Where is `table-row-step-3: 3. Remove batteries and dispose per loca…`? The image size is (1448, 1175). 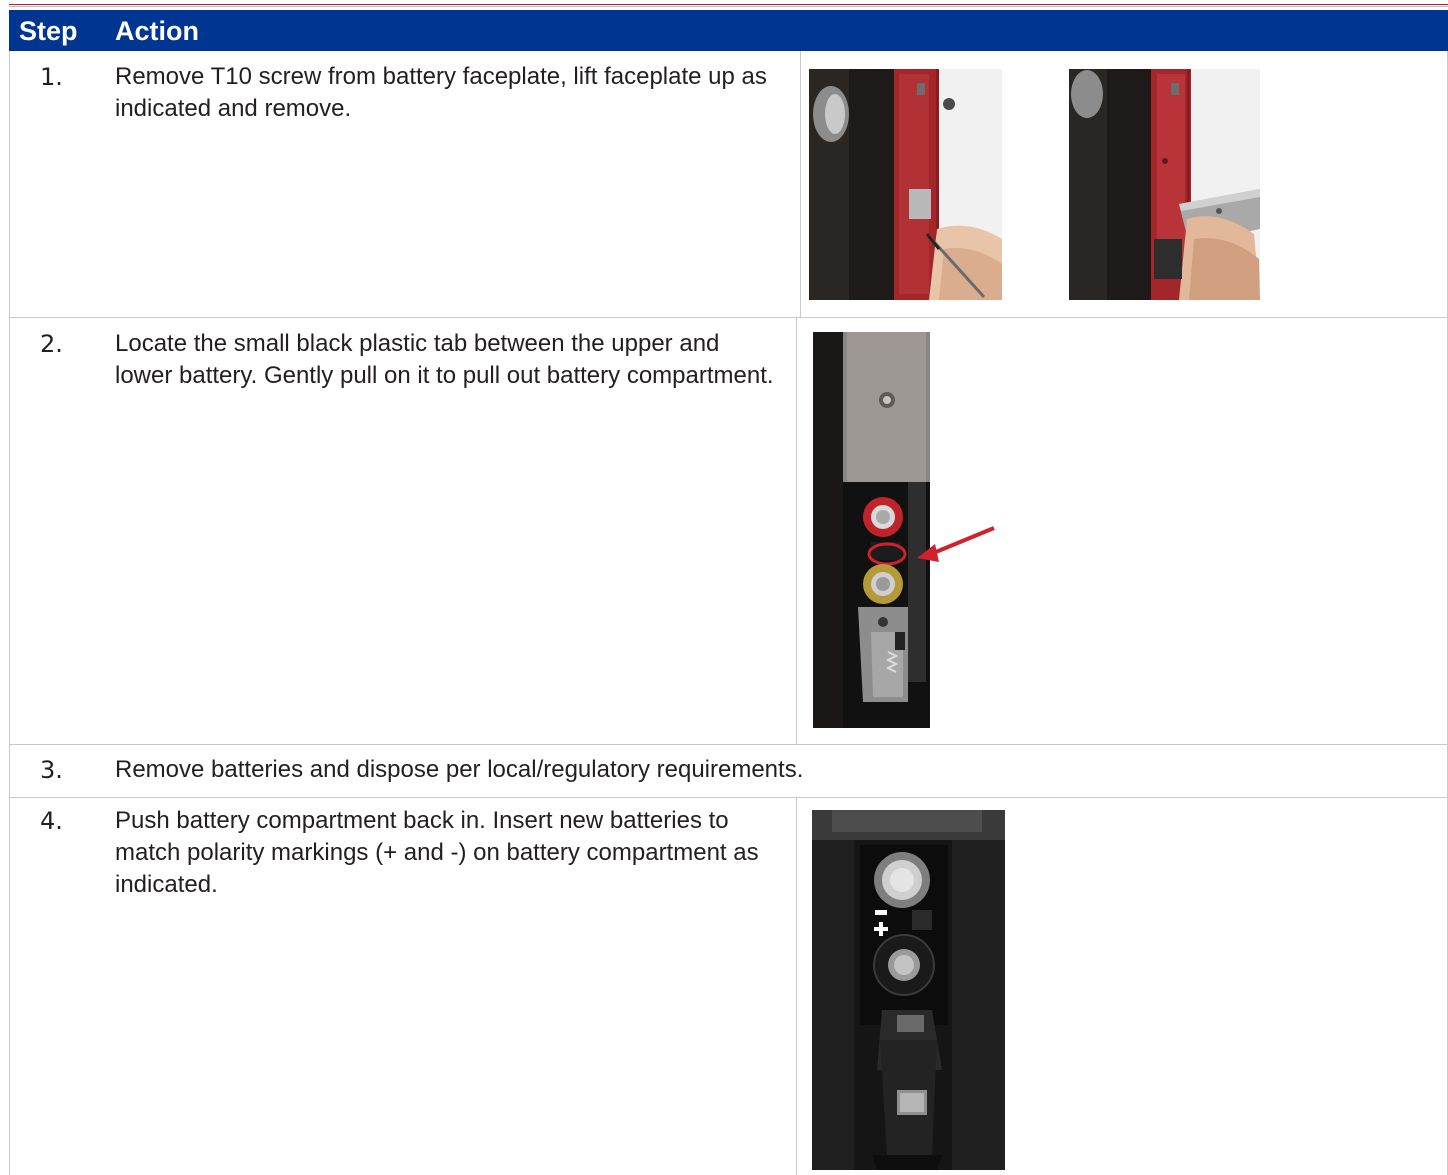 table-row-step-3: 3. Remove batteries and dispose per loca… is located at coordinates (728, 771).